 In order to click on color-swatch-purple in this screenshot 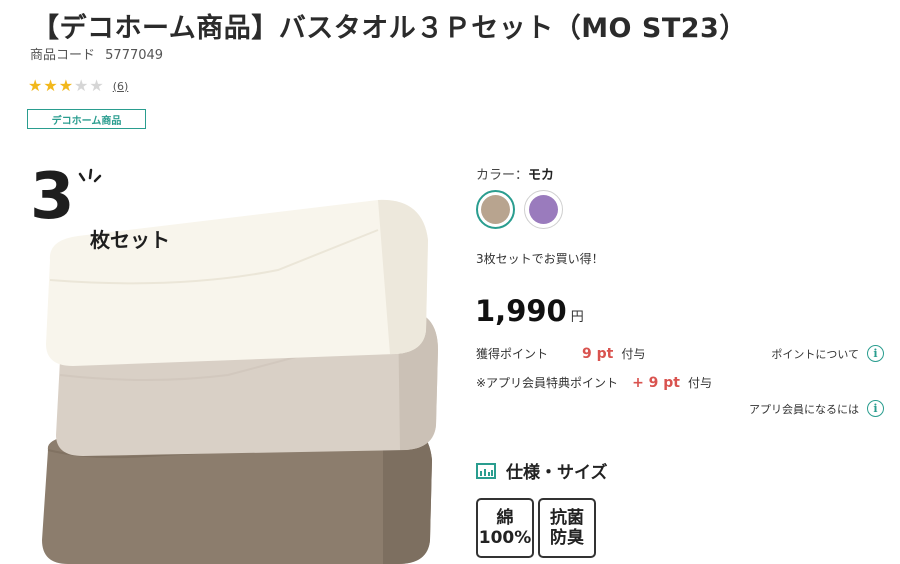, I will do `click(543, 209)`.